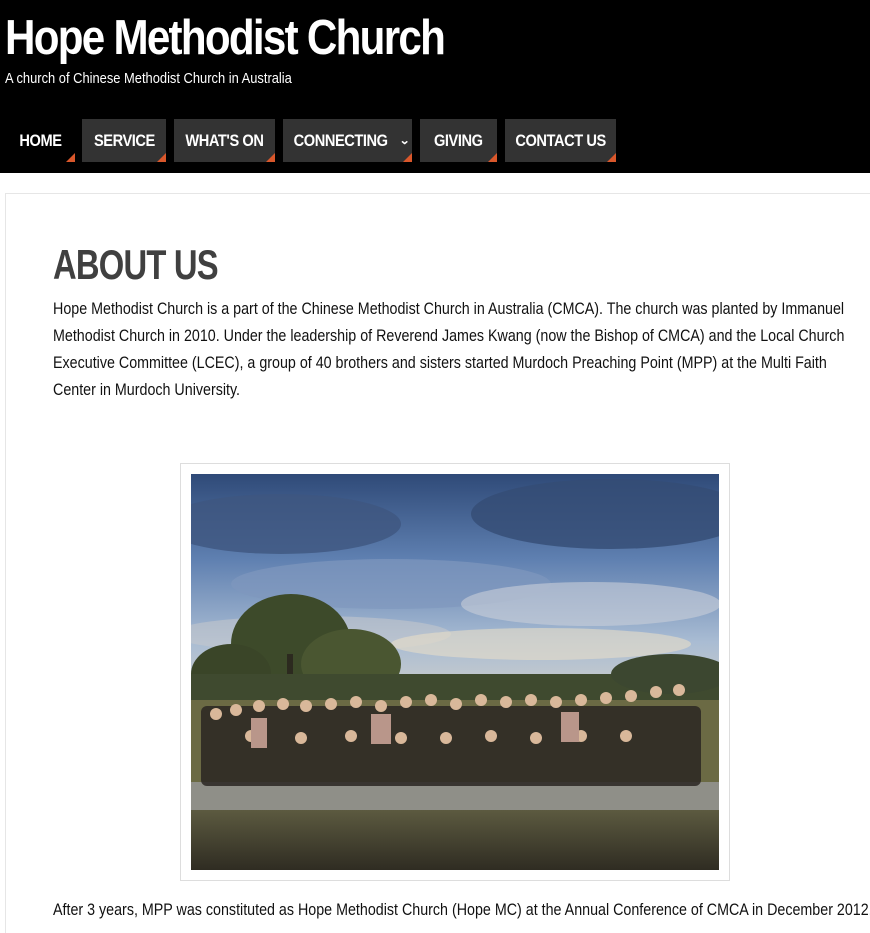 Image resolution: width=870 pixels, height=933 pixels. Describe the element at coordinates (404, 141) in the screenshot. I see `chevron-down-icon: ⌄` at that location.